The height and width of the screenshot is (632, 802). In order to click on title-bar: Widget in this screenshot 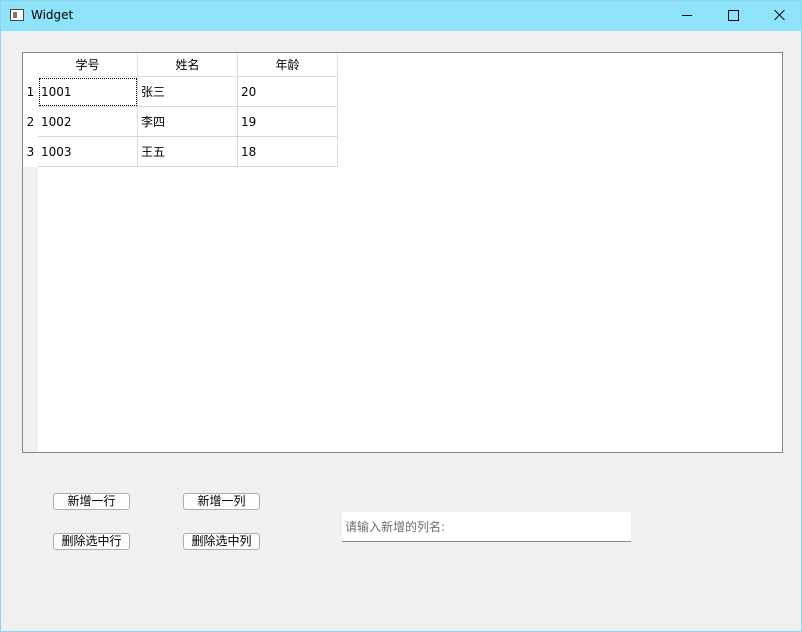, I will do `click(401, 16)`.